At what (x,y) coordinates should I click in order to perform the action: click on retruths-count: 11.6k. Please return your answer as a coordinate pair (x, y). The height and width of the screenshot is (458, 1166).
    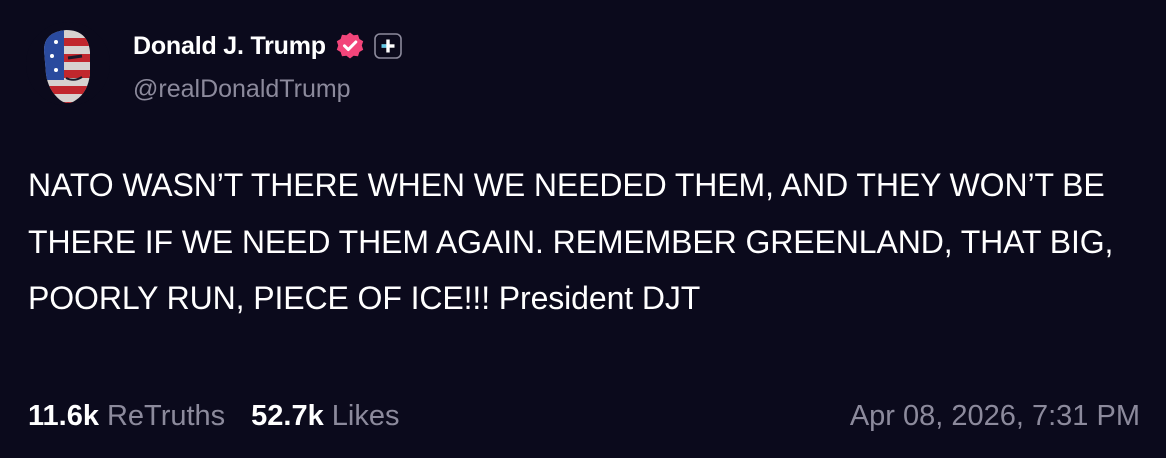
    Looking at the image, I should click on (63, 416).